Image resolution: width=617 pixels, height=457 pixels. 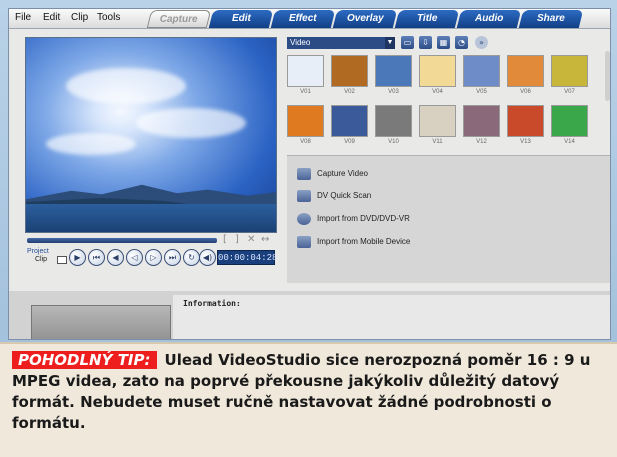 What do you see at coordinates (304, 242) in the screenshot?
I see `mobile-device-icon` at bounding box center [304, 242].